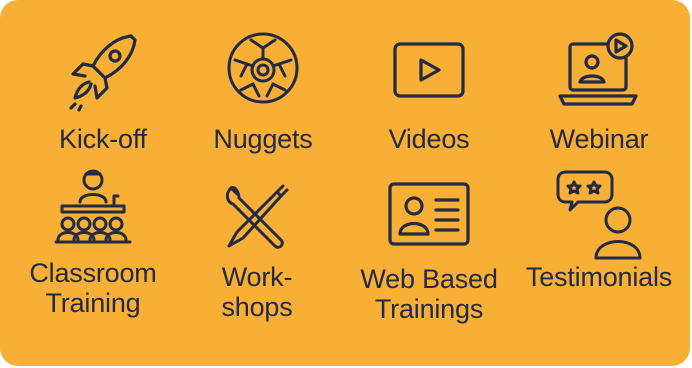  I want to click on tile-workshops: Work- shops, so click(257, 249).